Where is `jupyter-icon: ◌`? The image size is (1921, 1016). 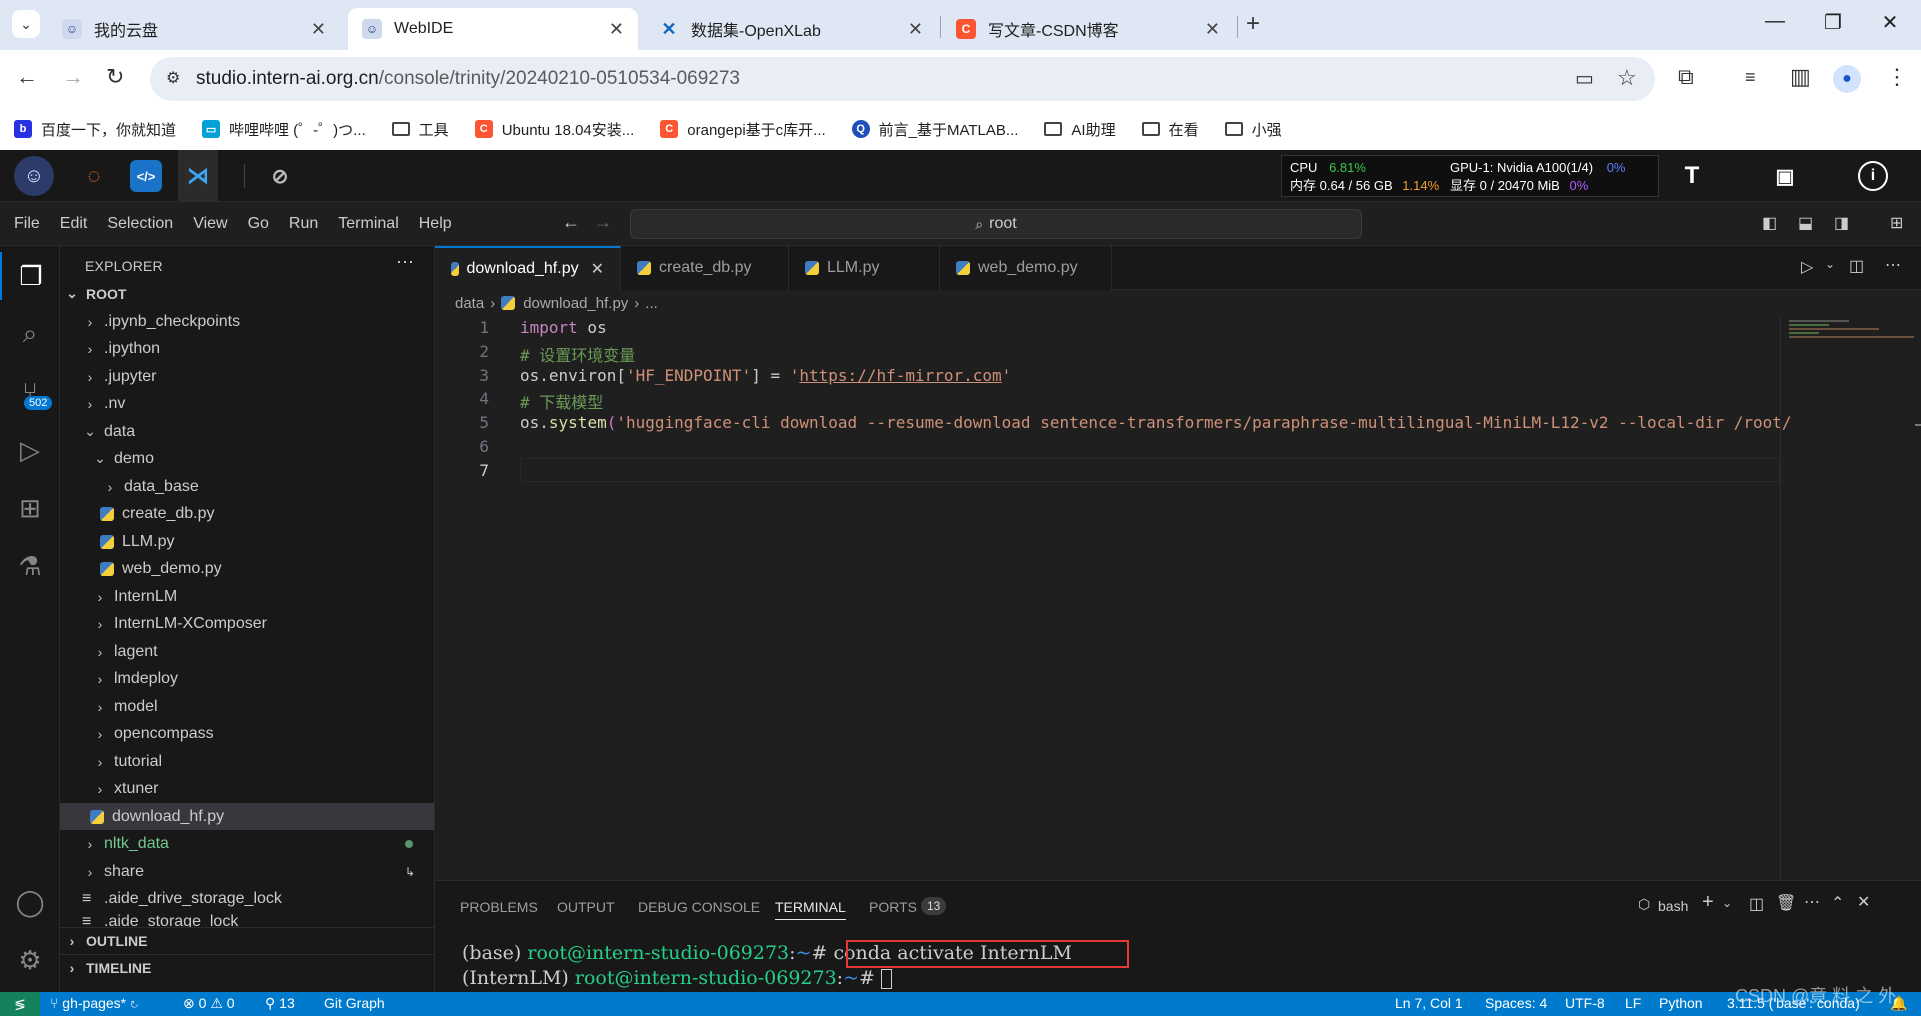 jupyter-icon: ◌ is located at coordinates (94, 176).